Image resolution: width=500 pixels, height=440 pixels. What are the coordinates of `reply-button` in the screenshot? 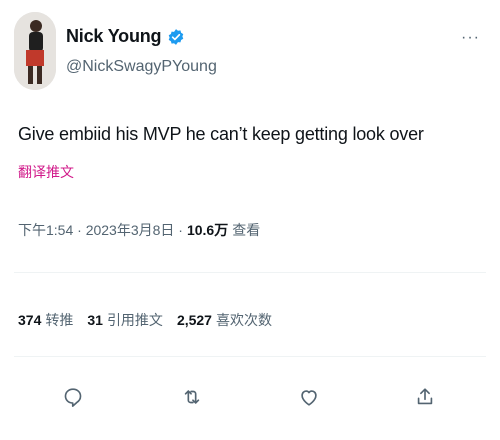 It's located at (73, 397).